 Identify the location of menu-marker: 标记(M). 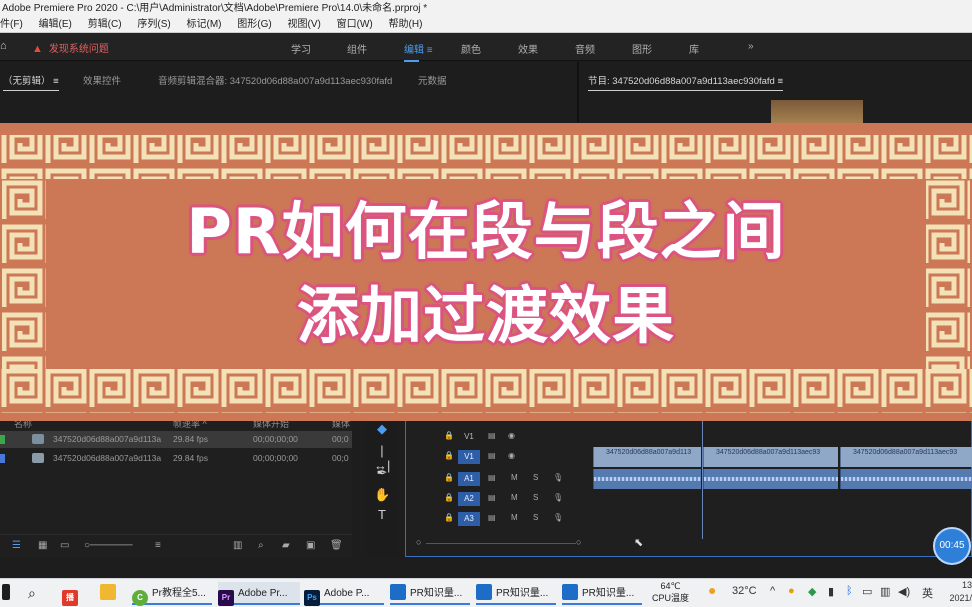
(203, 24).